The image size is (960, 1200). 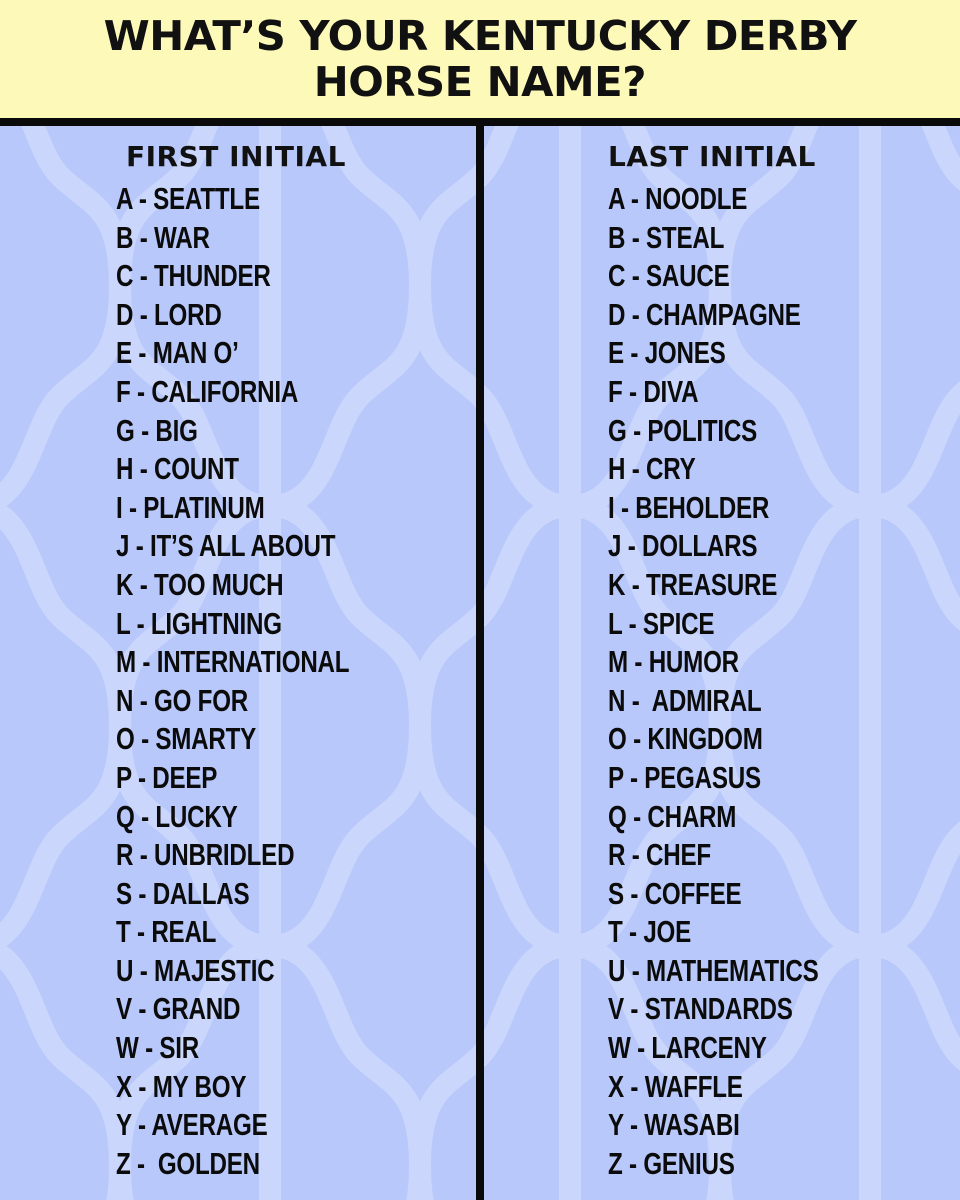 What do you see at coordinates (685, 237) in the screenshot?
I see `name-word: STEAL` at bounding box center [685, 237].